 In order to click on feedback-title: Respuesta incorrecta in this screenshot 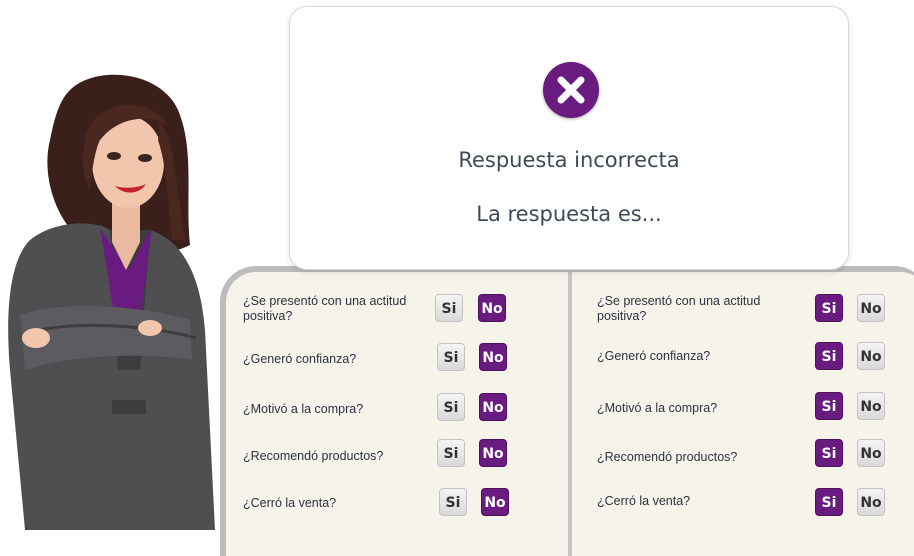, I will do `click(569, 160)`.